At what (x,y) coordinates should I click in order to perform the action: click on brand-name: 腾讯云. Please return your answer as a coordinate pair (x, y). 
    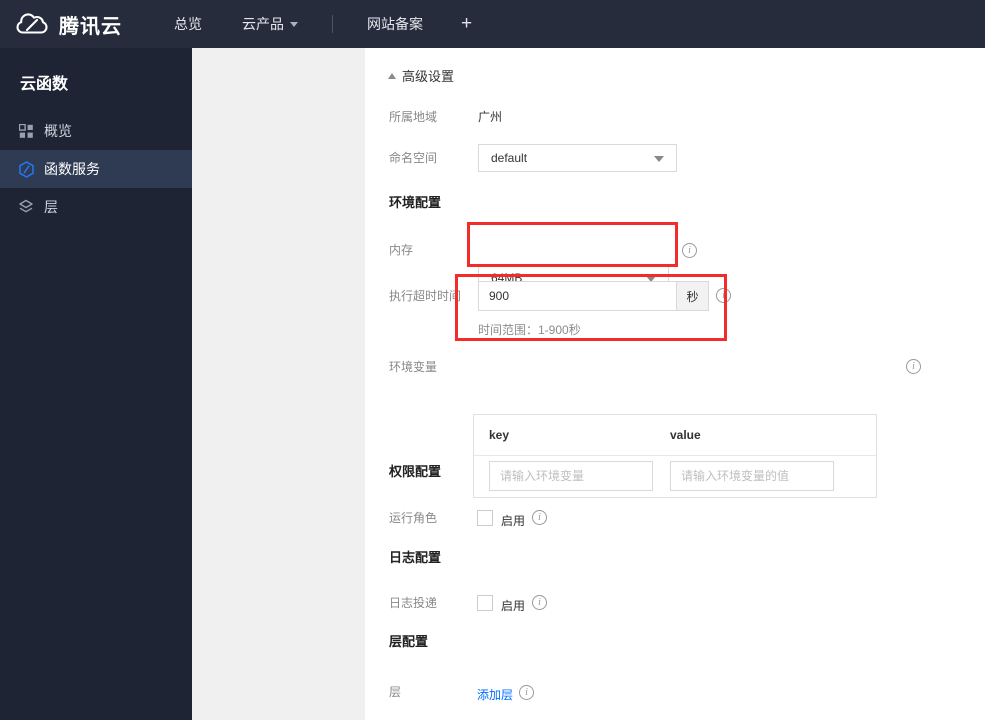
    Looking at the image, I should click on (90, 26).